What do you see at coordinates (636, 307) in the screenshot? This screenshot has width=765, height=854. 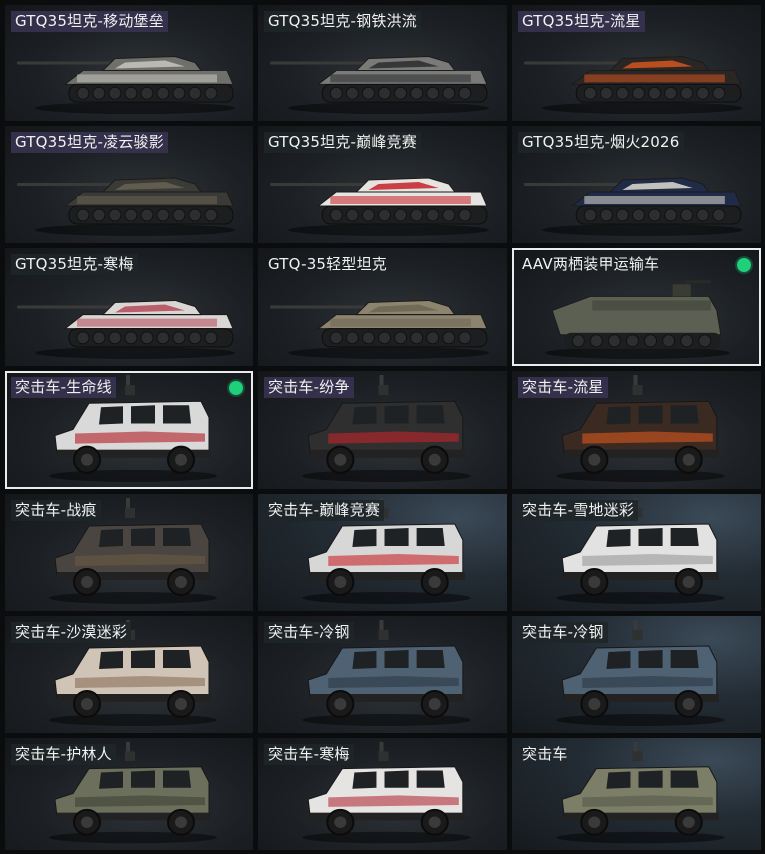 I see `vehicle-skin-tile: AAV两栖装甲运输车` at bounding box center [636, 307].